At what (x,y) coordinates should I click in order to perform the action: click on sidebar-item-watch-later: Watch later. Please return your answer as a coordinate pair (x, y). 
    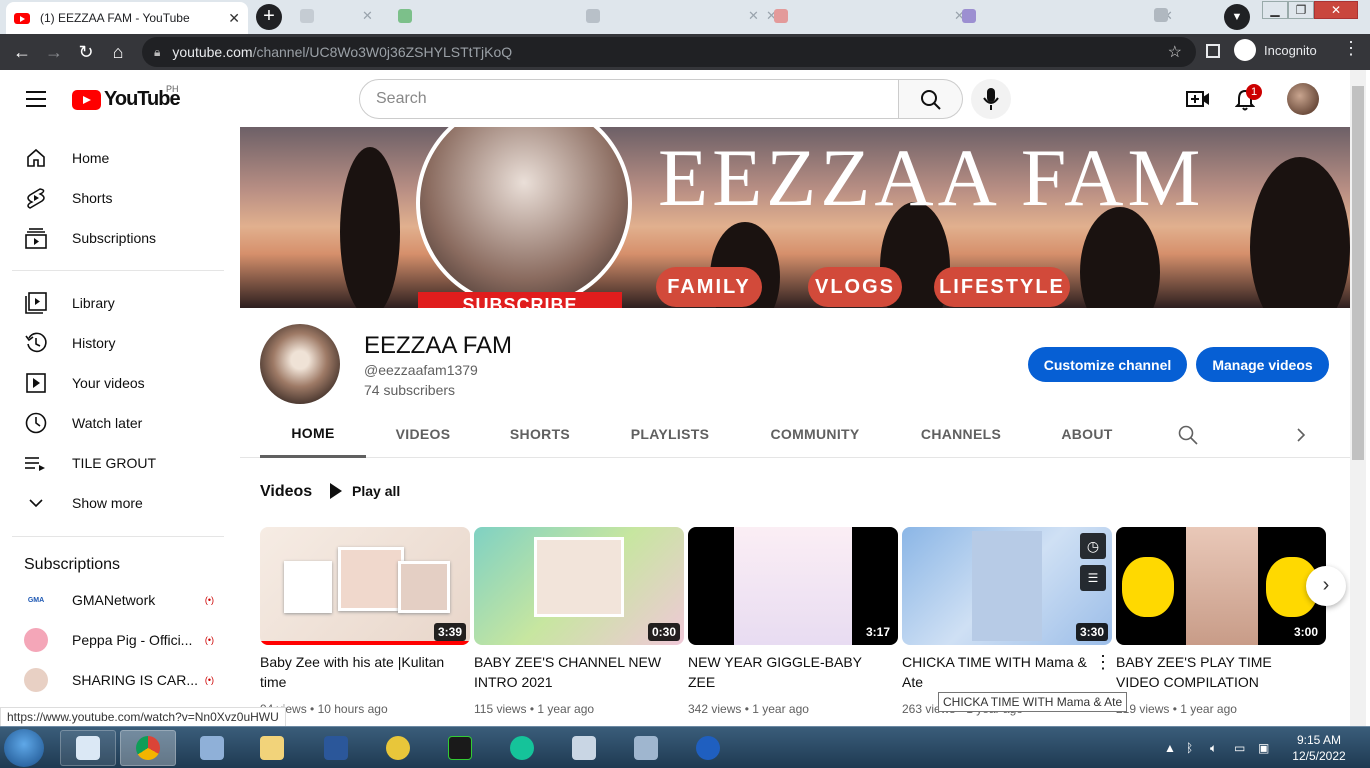
    Looking at the image, I should click on (118, 423).